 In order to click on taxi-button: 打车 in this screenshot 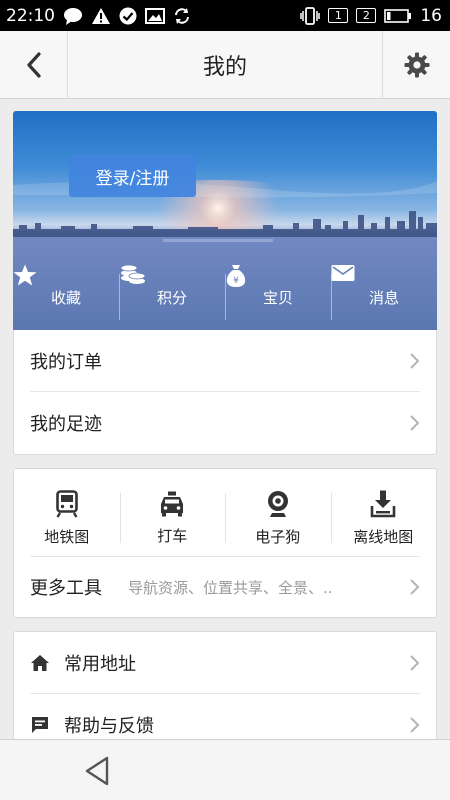, I will do `click(172, 518)`.